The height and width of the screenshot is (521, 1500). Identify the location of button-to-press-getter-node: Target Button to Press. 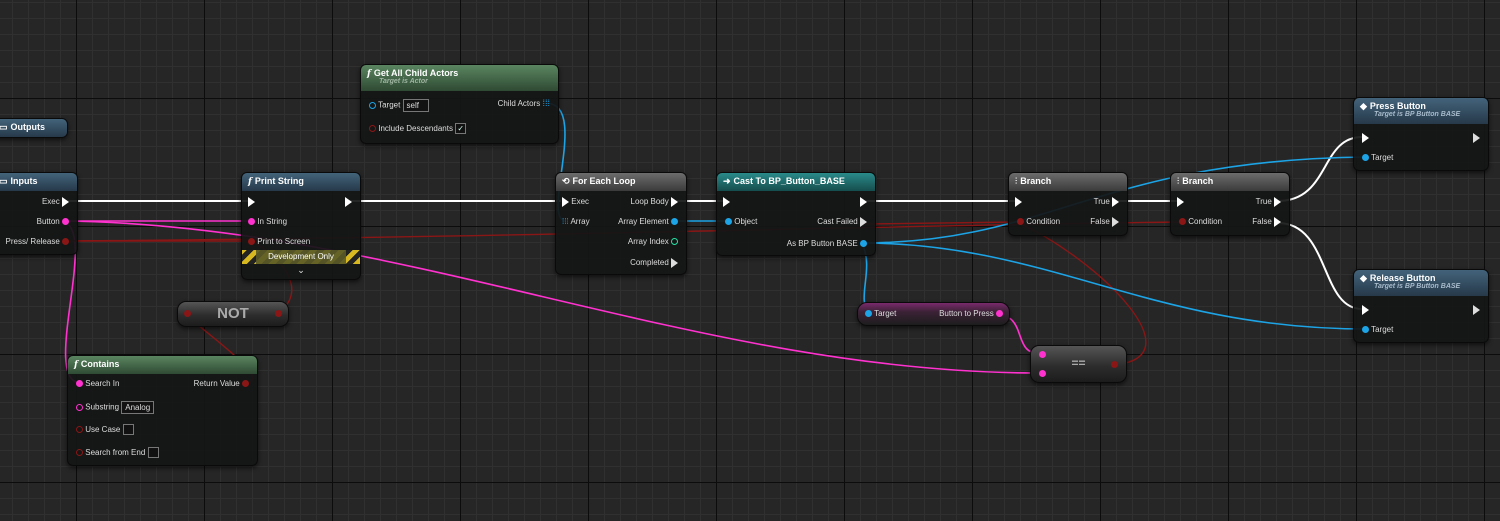
(933, 314).